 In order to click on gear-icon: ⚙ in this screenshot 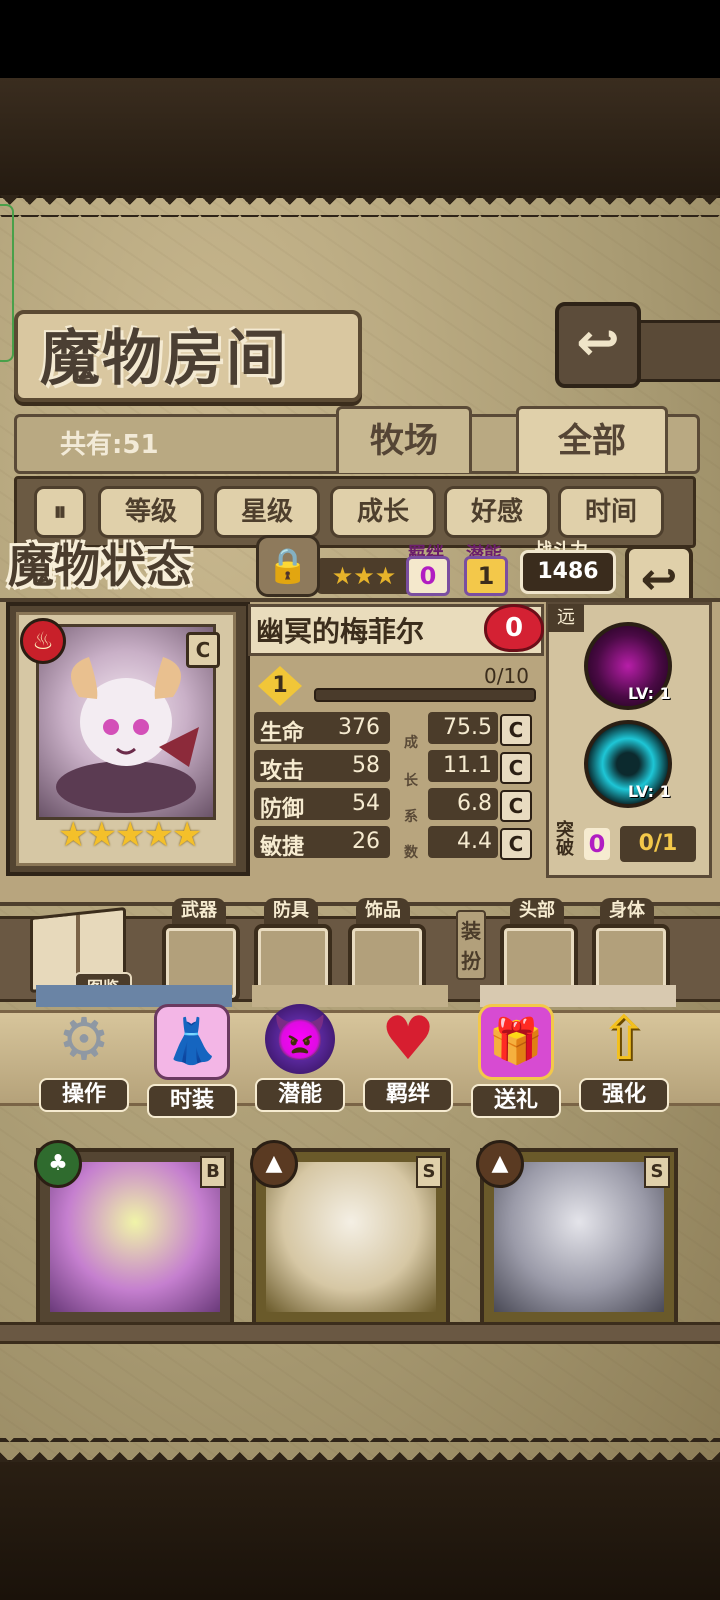, I will do `click(84, 1039)`.